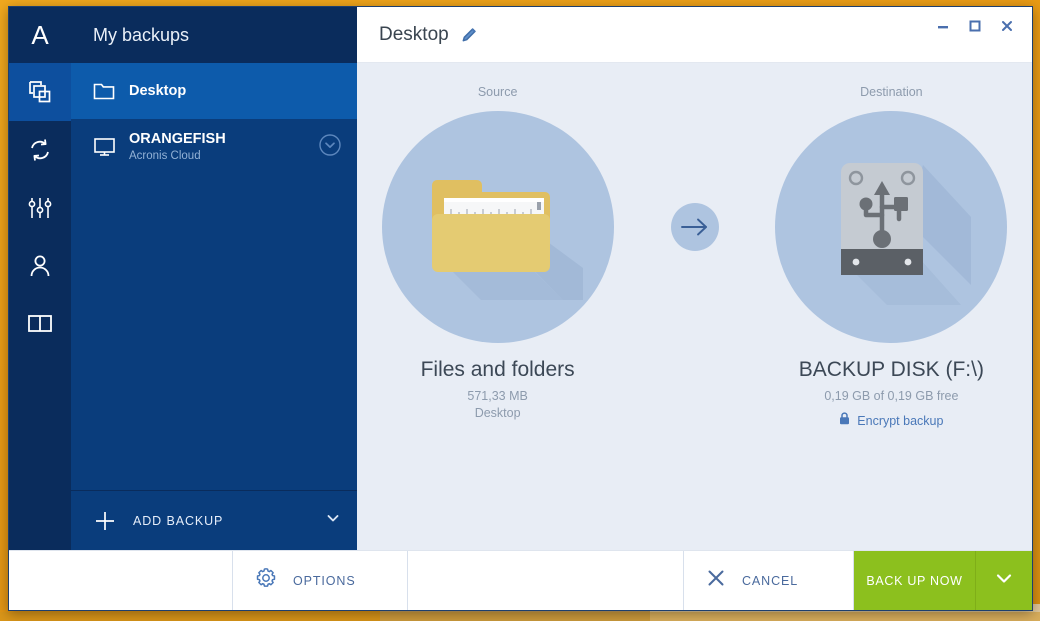 The height and width of the screenshot is (621, 1040). I want to click on backup-item-subtitle: Acronis Cloud, so click(165, 155).